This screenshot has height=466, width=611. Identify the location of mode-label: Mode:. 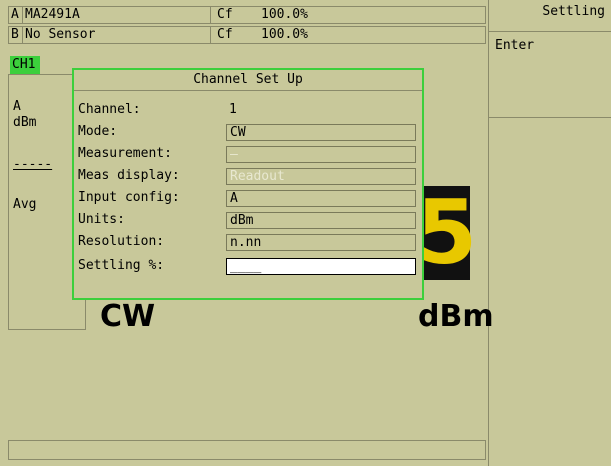
(98, 131).